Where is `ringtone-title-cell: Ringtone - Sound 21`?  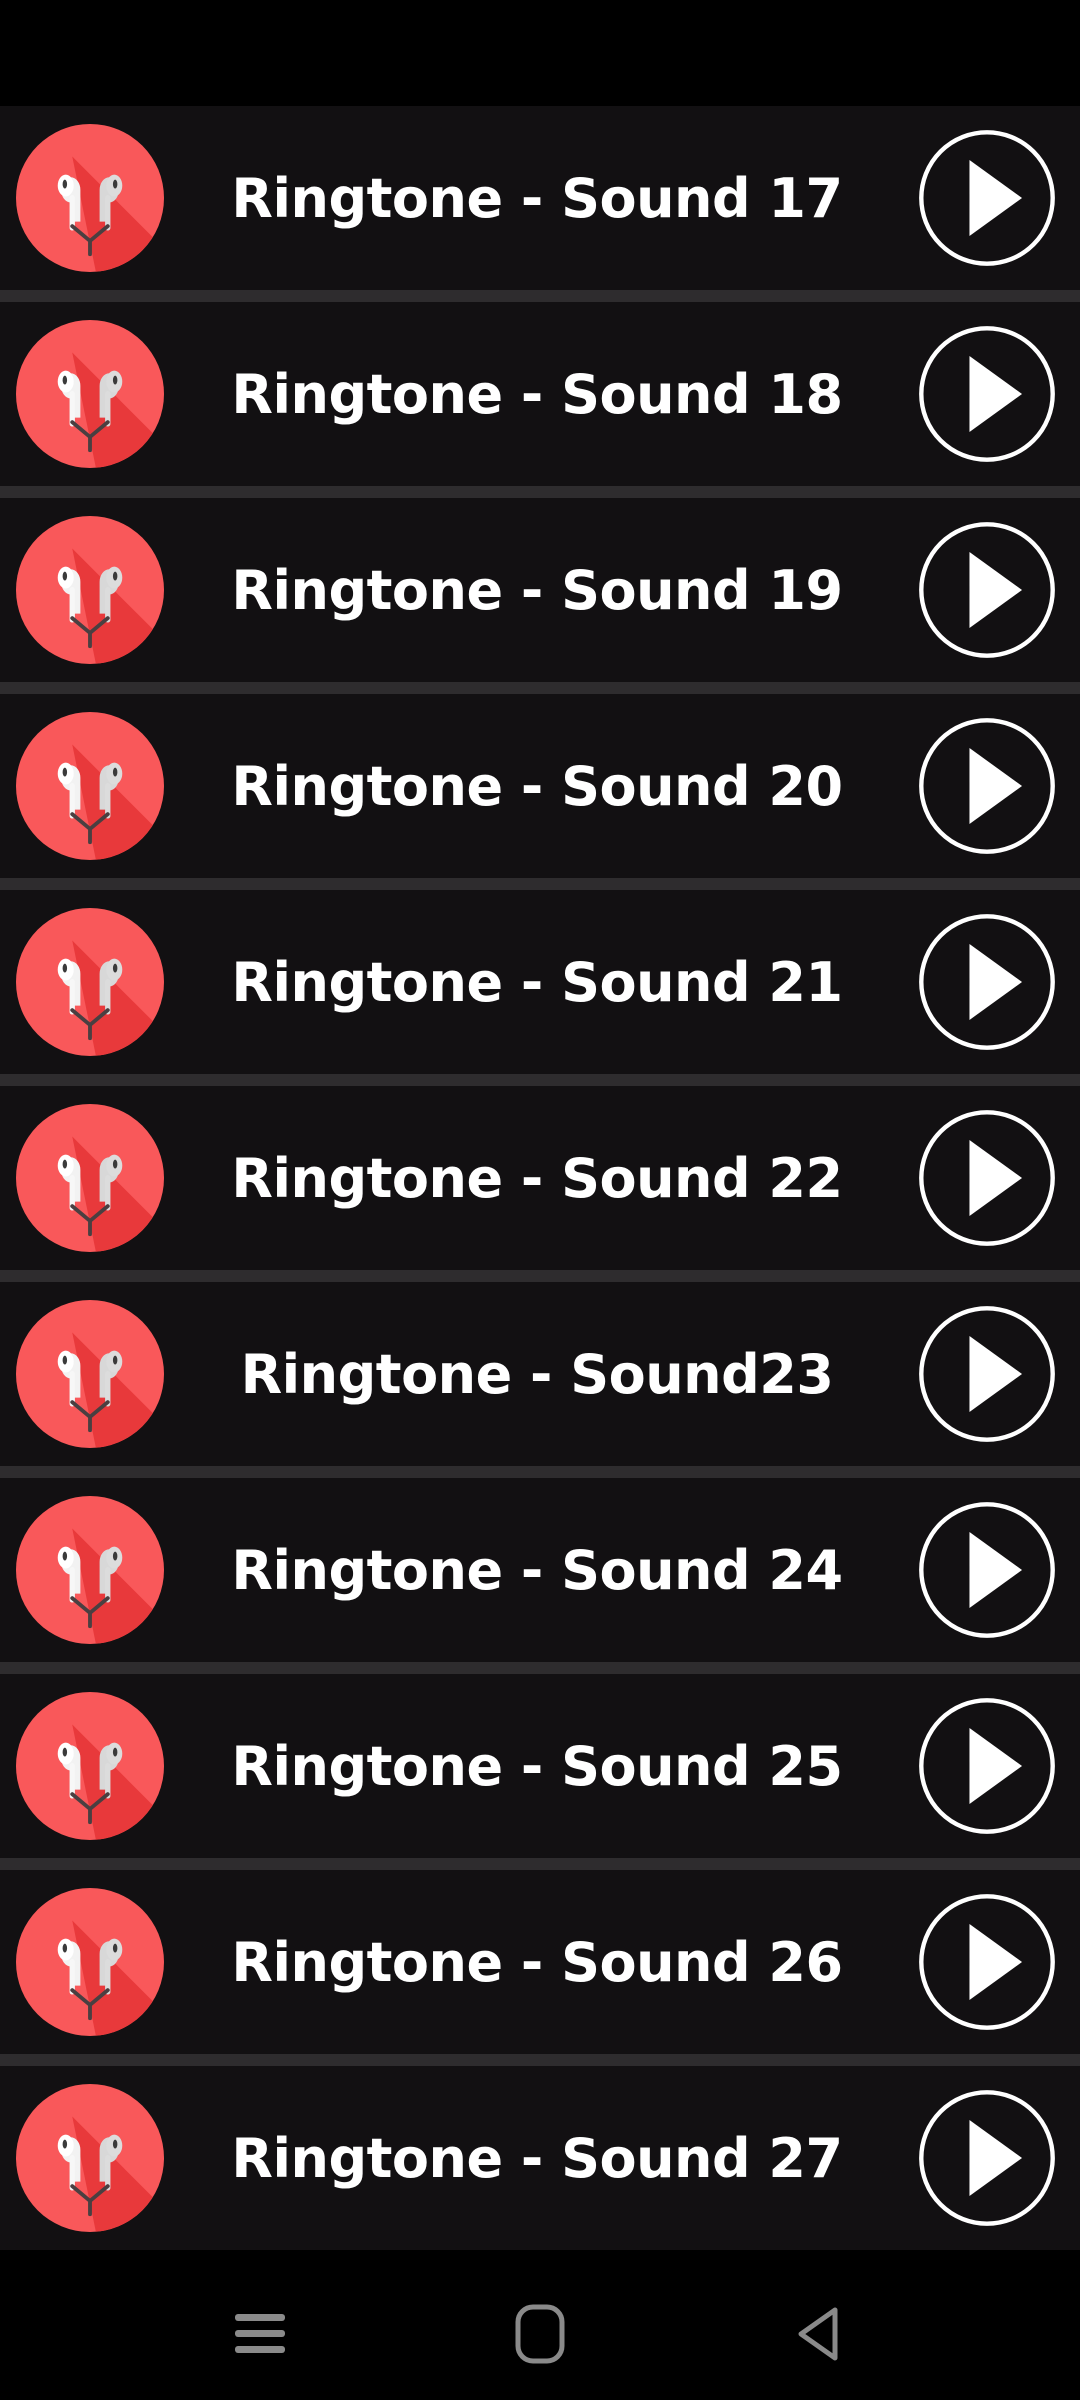 ringtone-title-cell: Ringtone - Sound 21 is located at coordinates (537, 982).